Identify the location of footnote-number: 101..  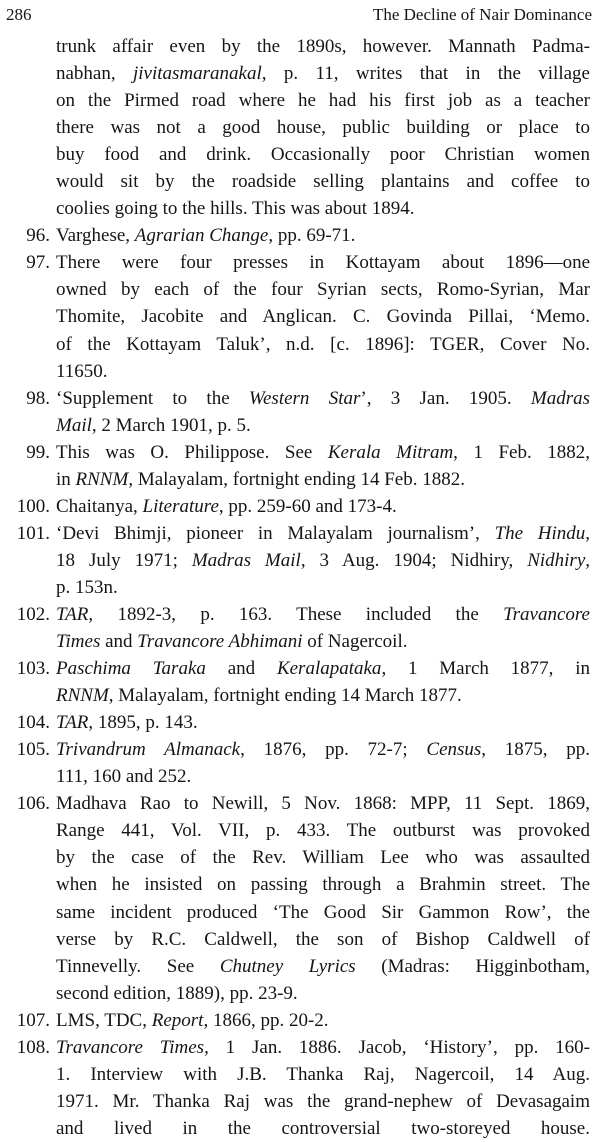
(33, 533).